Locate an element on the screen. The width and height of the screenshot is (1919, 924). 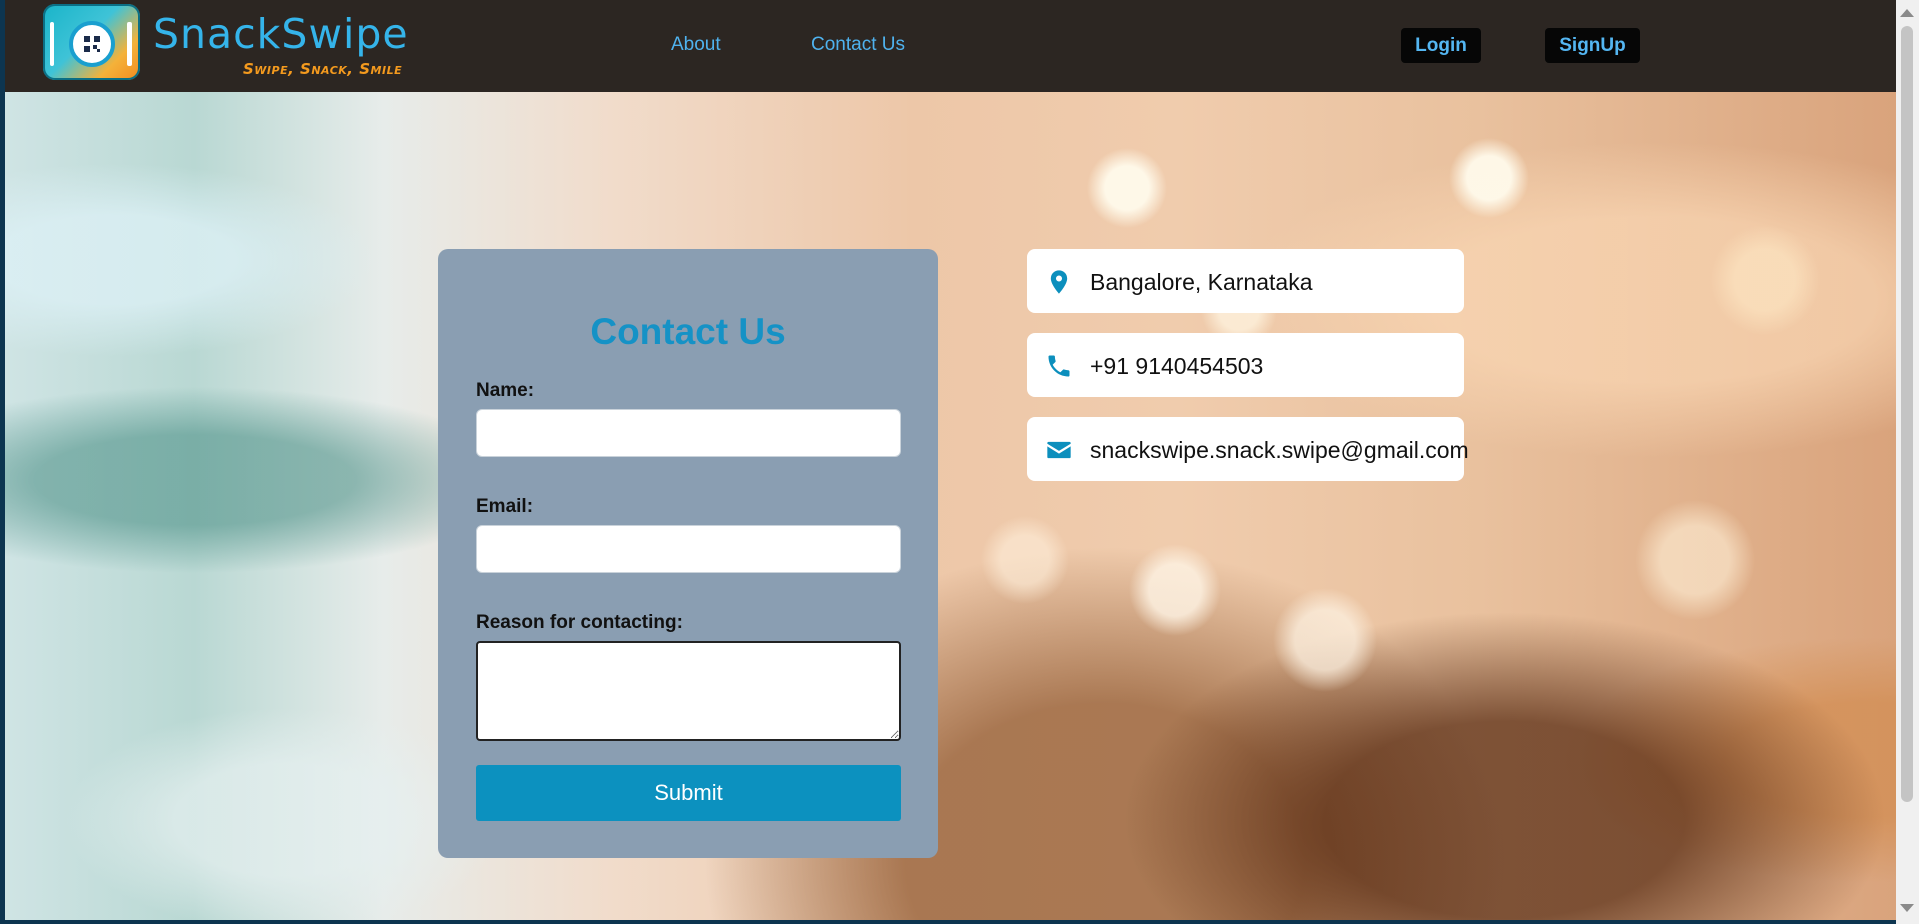
vertical-scrollbar is located at coordinates (1907, 462).